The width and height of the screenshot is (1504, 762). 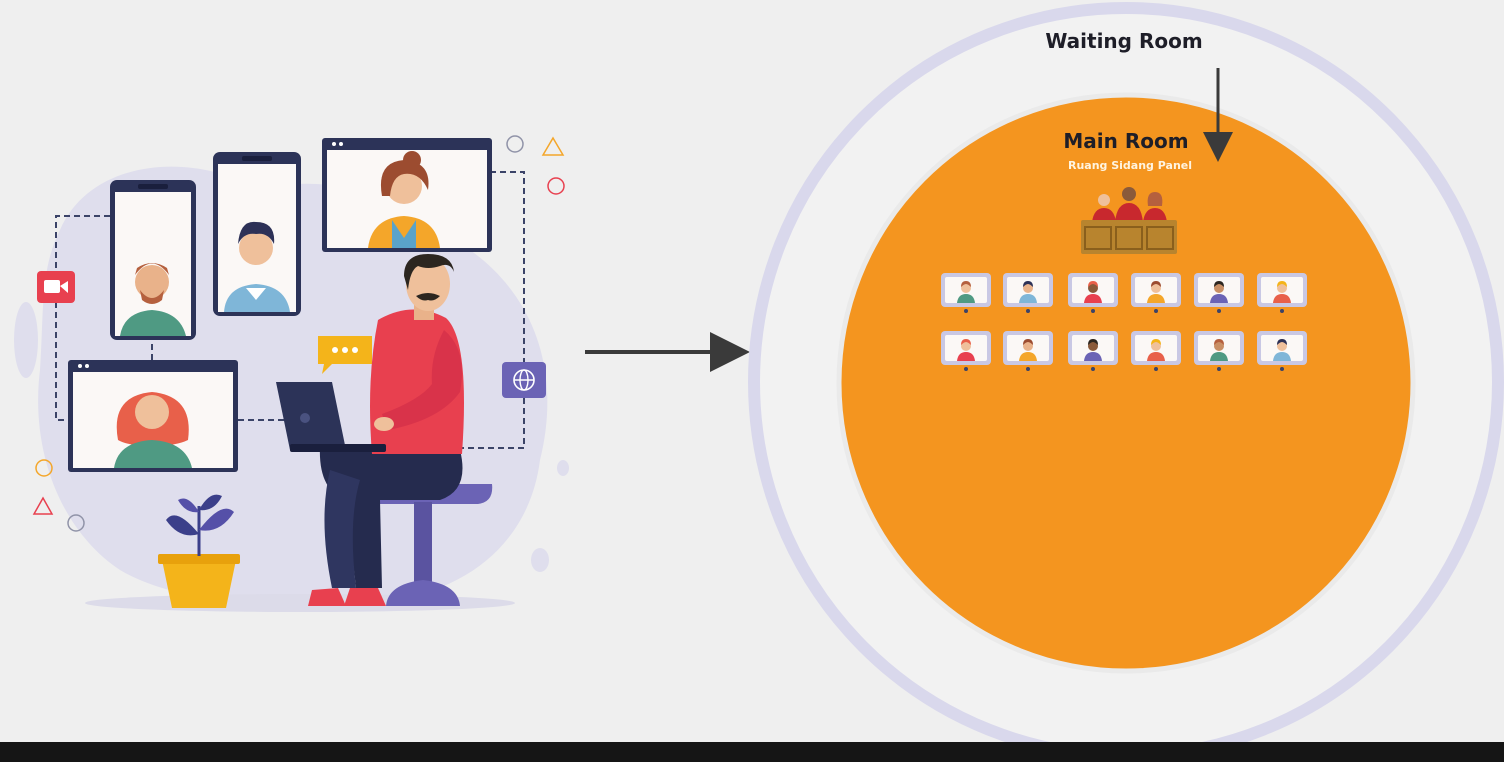 What do you see at coordinates (56, 287) in the screenshot?
I see `video-camera-icon` at bounding box center [56, 287].